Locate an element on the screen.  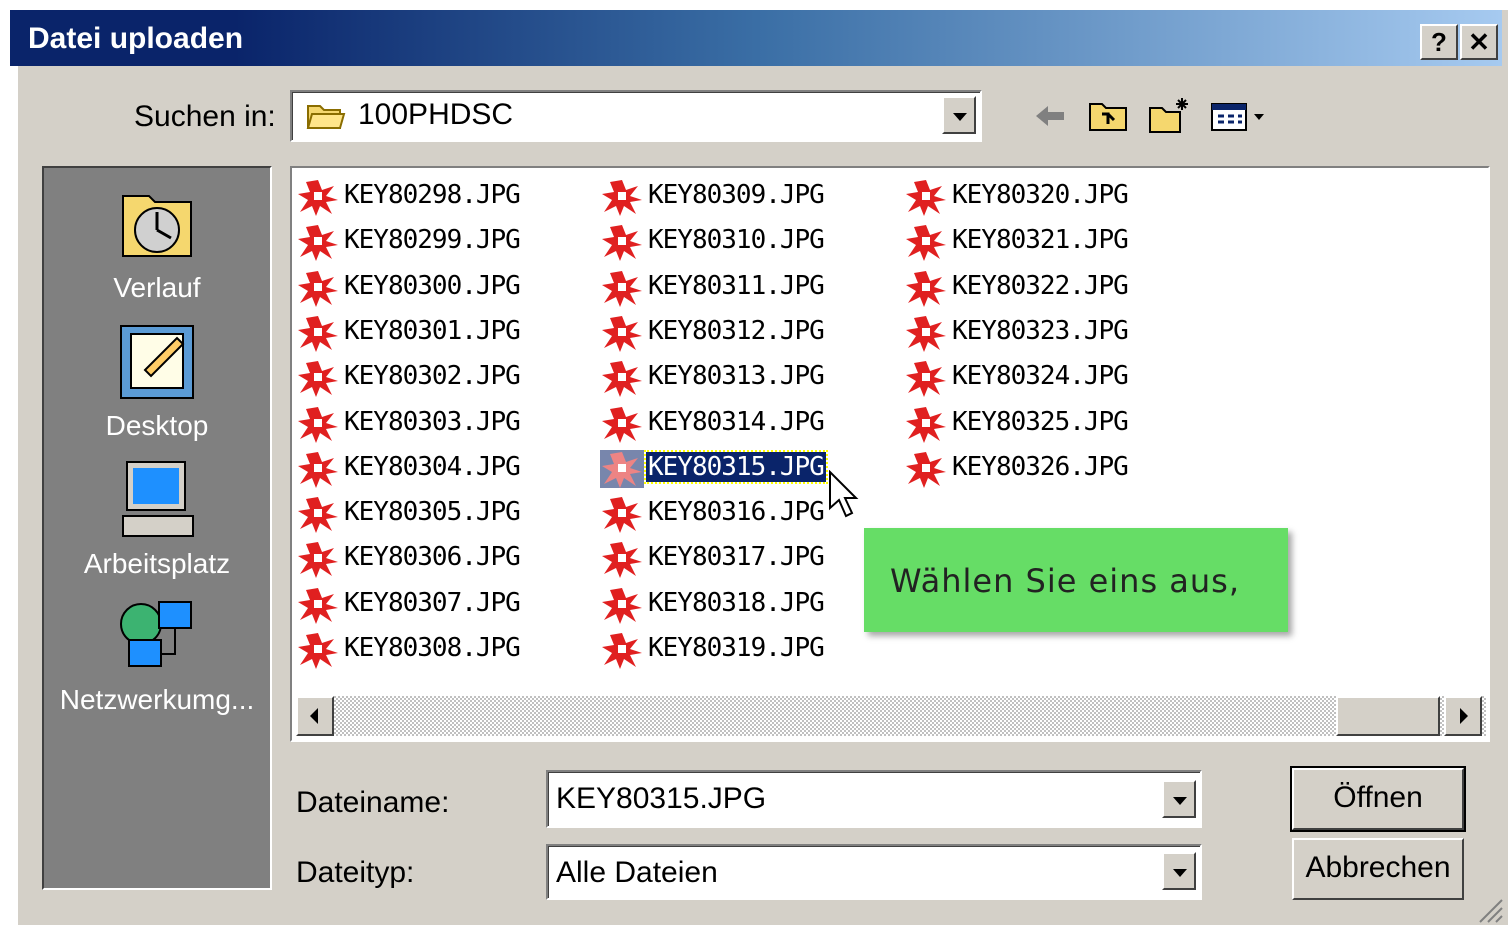
view-menu-icon is located at coordinates (1242, 116).